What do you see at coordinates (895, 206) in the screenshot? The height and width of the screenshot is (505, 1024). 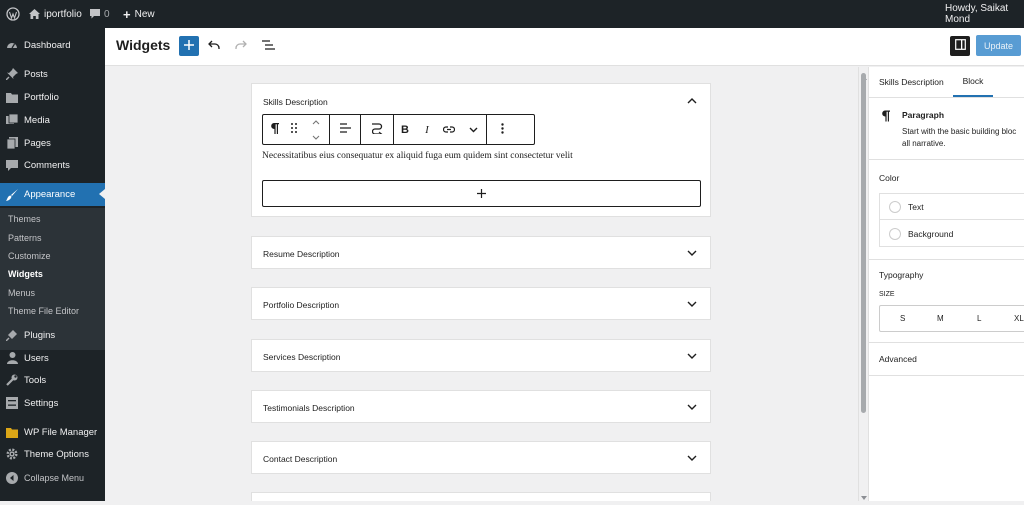 I see `color-swatch` at bounding box center [895, 206].